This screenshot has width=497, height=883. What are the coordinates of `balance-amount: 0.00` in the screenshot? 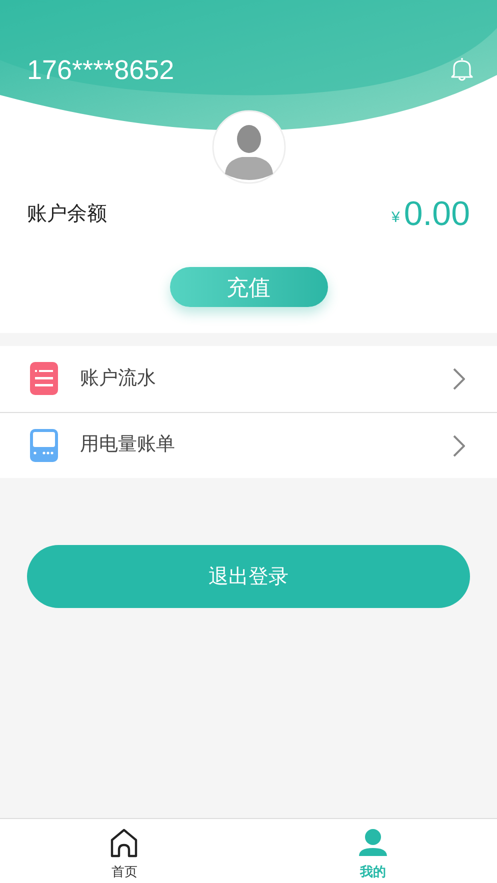 It's located at (437, 214).